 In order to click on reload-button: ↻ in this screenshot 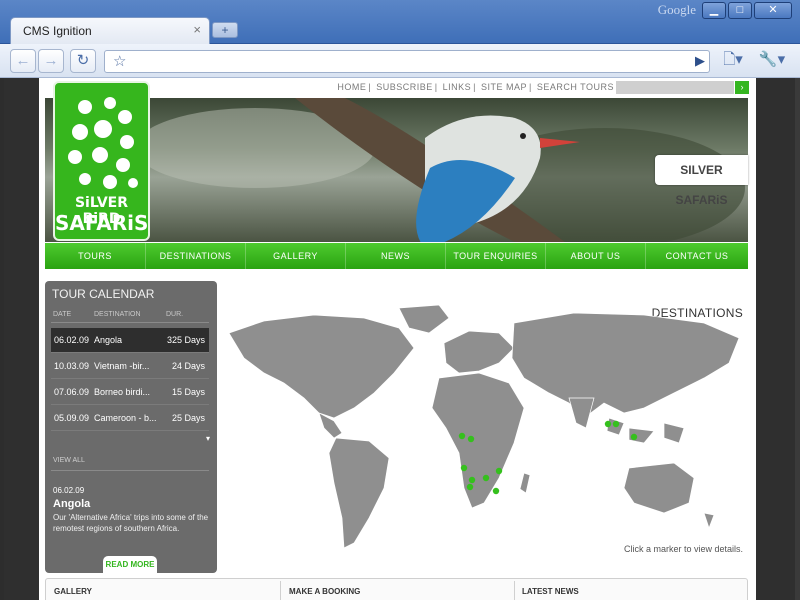, I will do `click(83, 61)`.